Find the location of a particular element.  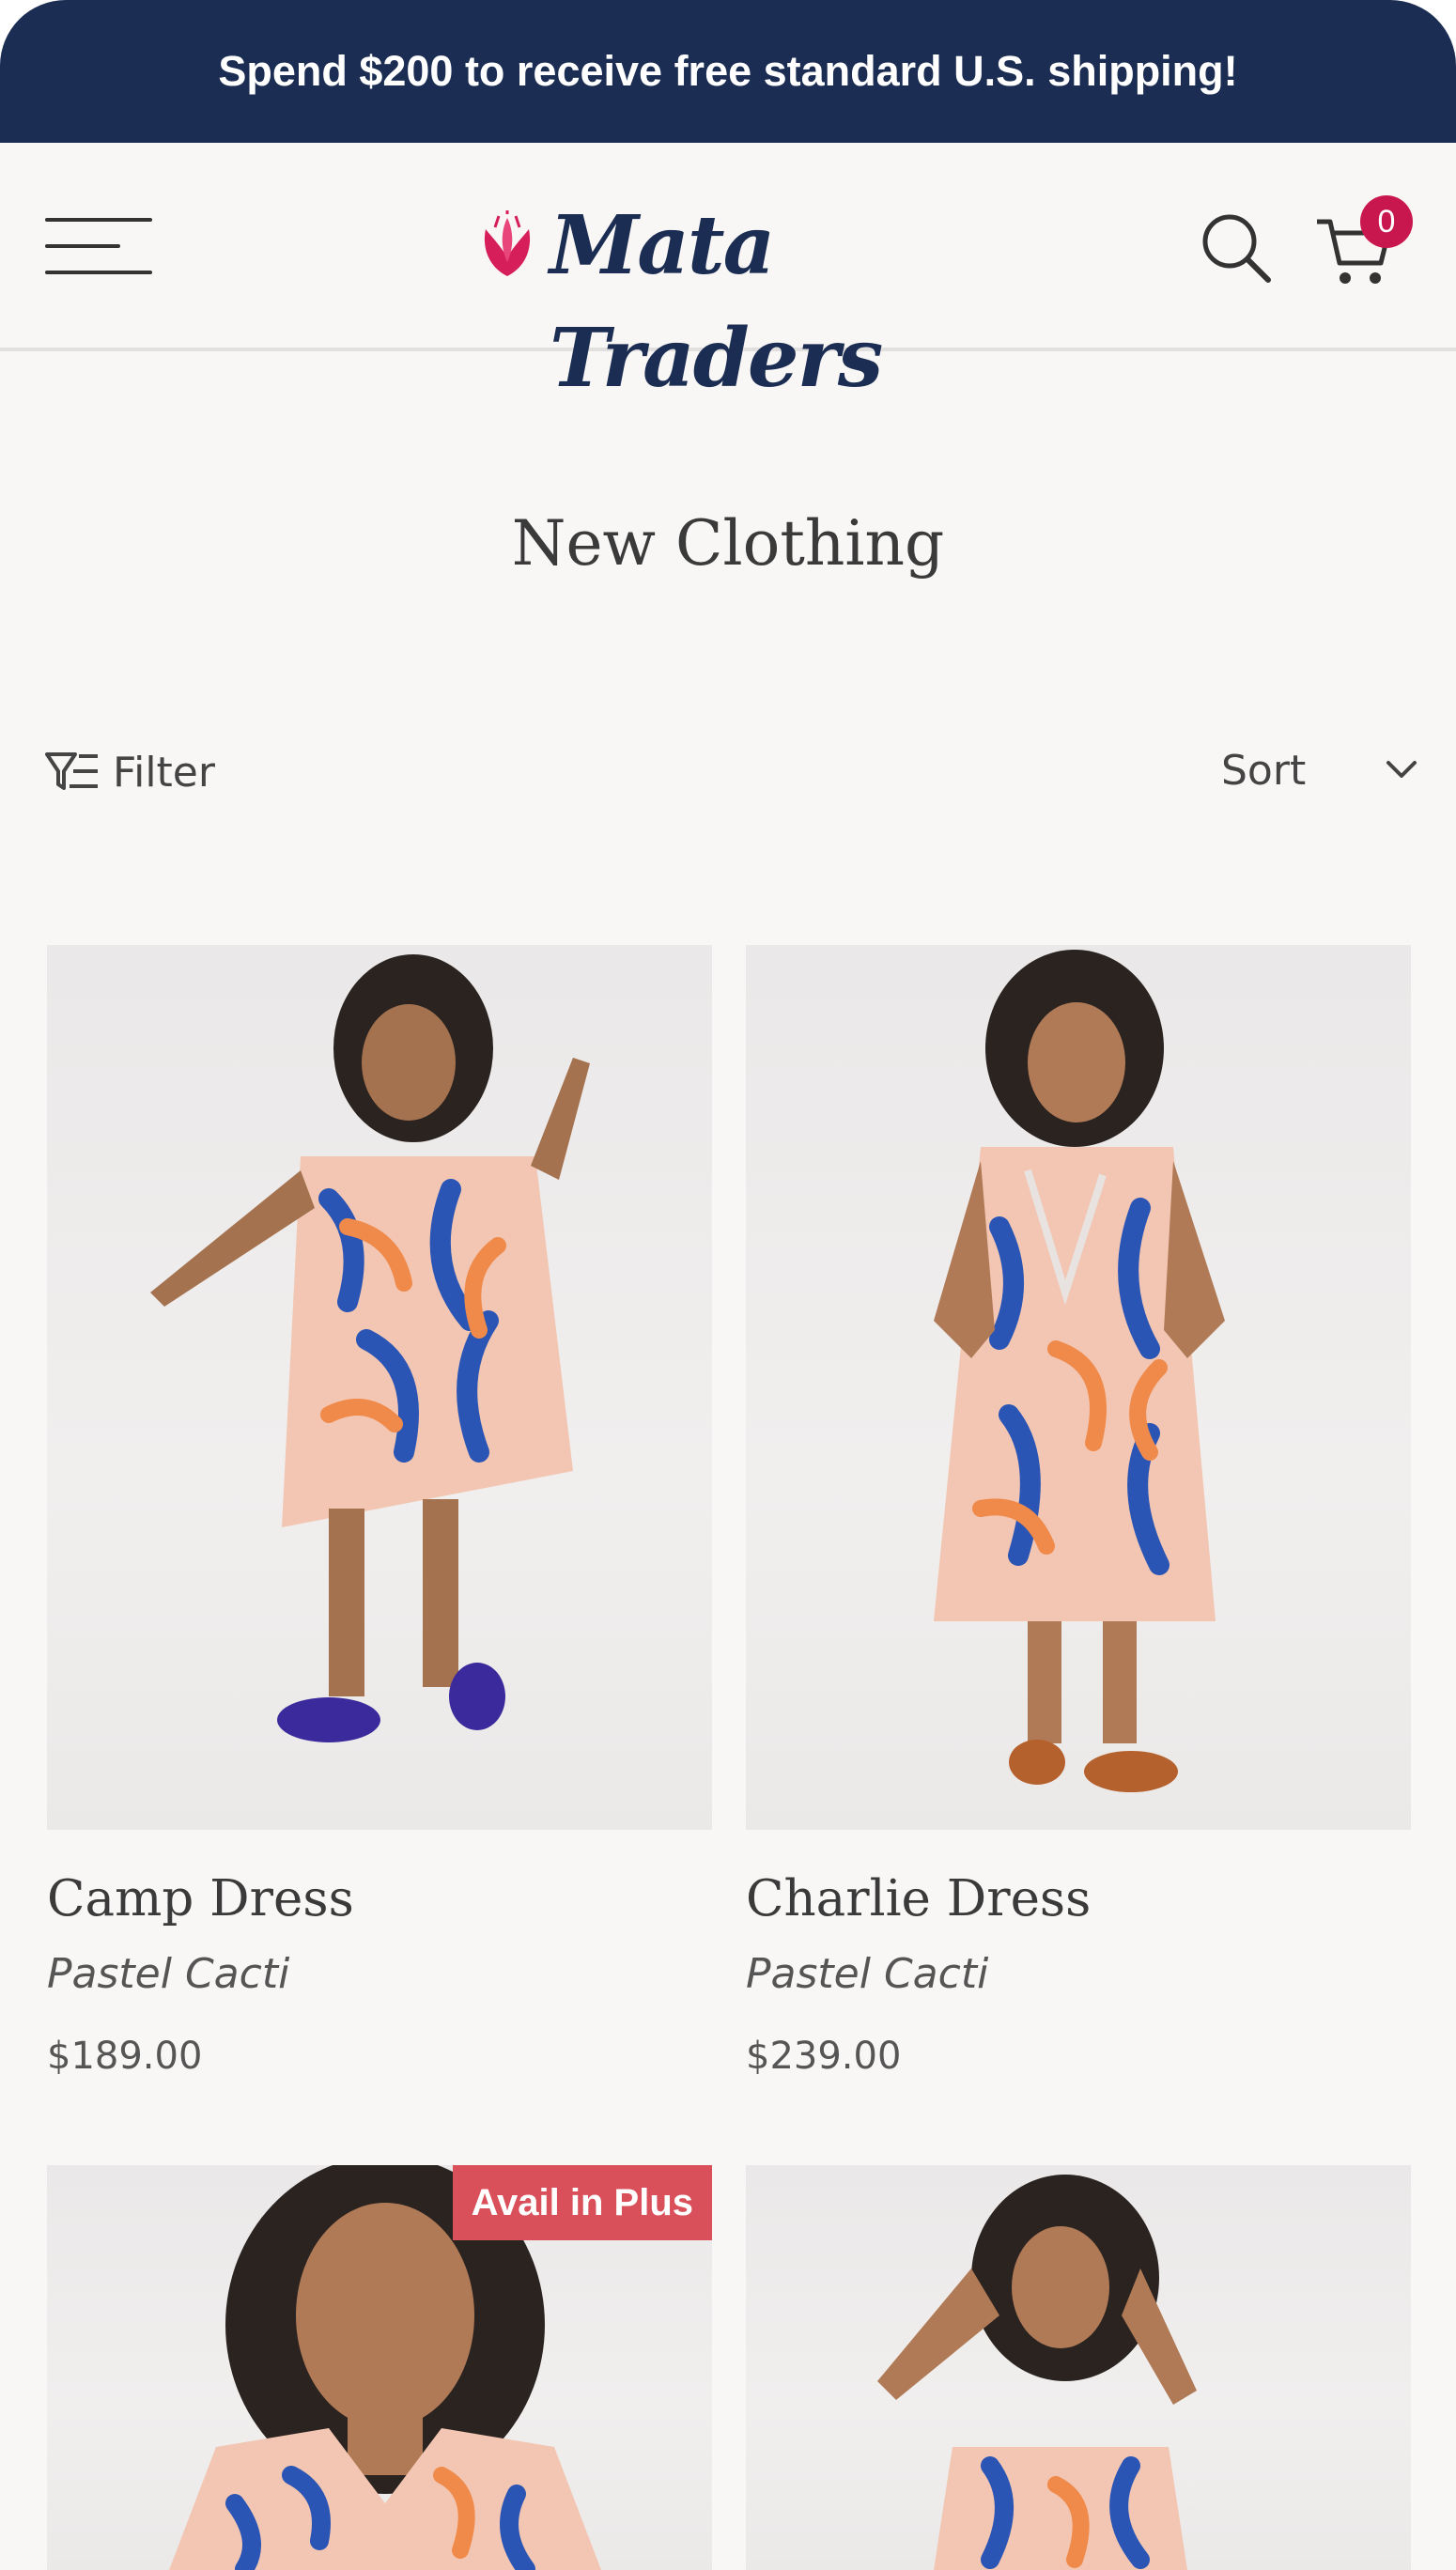

cart-count: 0 is located at coordinates (1386, 221).